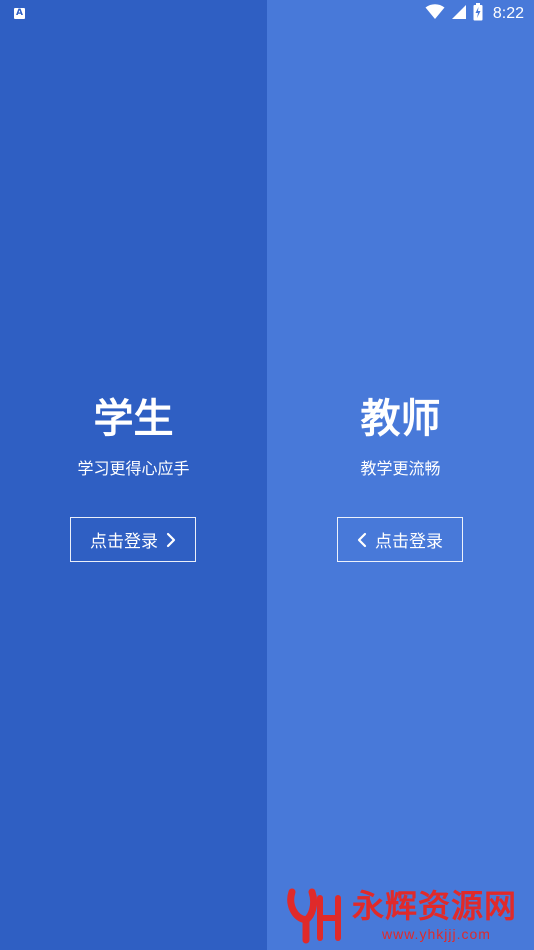 Image resolution: width=534 pixels, height=950 pixels. What do you see at coordinates (400, 419) in the screenshot?
I see `teacher-title: 教师` at bounding box center [400, 419].